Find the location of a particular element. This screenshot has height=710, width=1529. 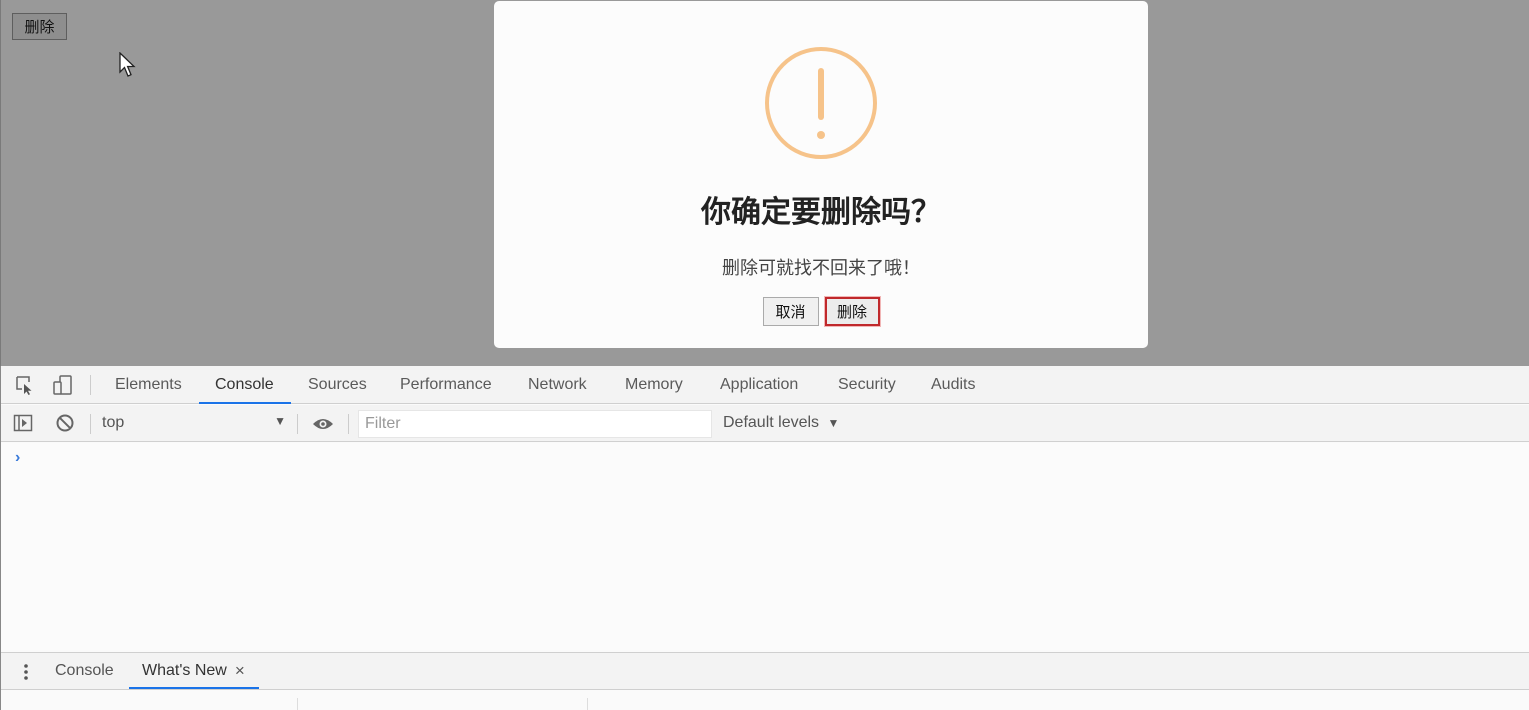

active-drawer-tab-indicator is located at coordinates (194, 688).